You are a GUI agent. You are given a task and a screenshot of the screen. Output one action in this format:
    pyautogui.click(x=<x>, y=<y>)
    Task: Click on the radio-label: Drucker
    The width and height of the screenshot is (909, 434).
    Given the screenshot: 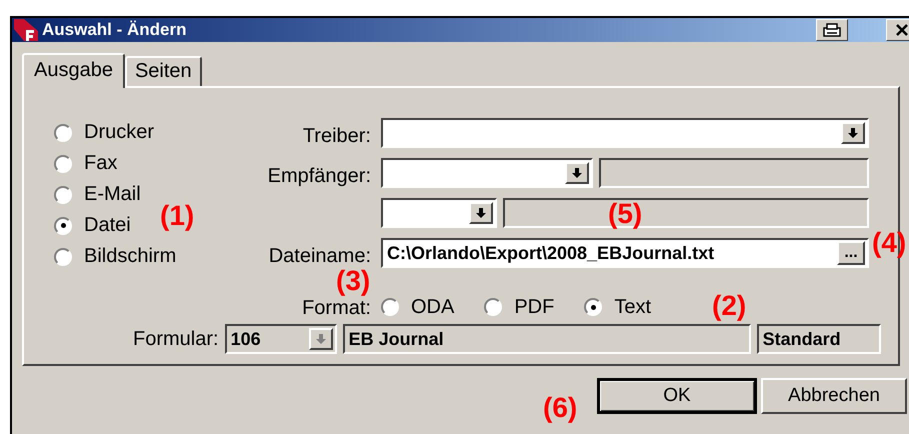 What is the action you would take?
    pyautogui.click(x=119, y=132)
    